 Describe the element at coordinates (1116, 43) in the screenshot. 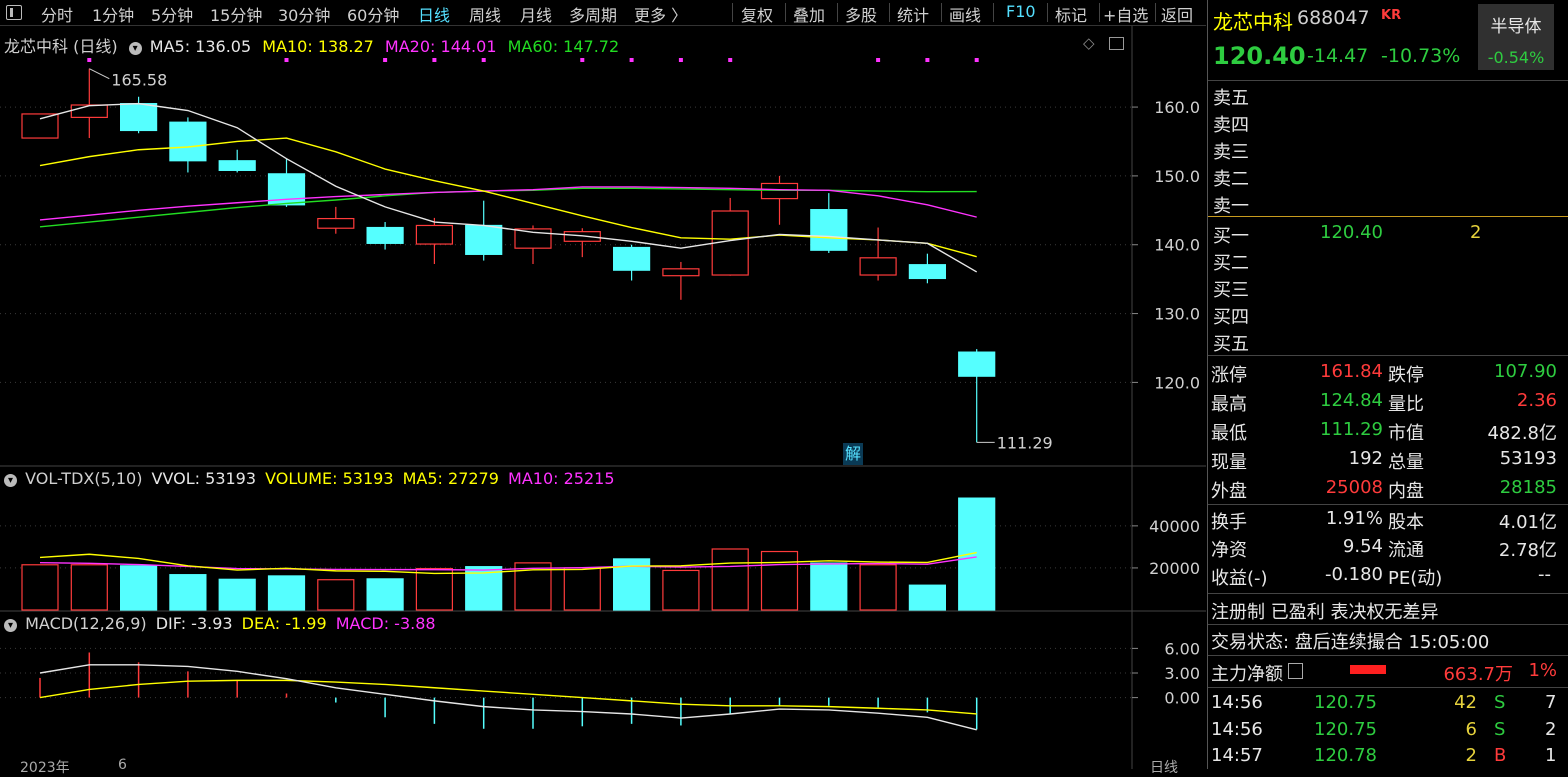

I see `window-icon` at that location.